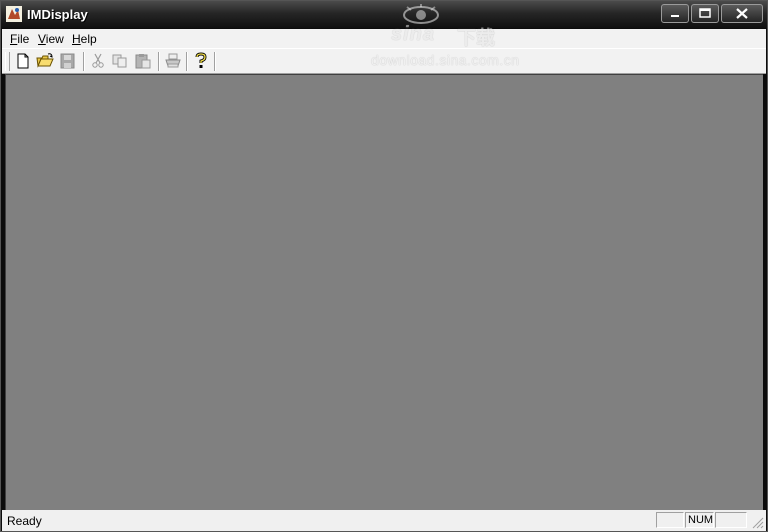  I want to click on maximize-icon, so click(705, 13).